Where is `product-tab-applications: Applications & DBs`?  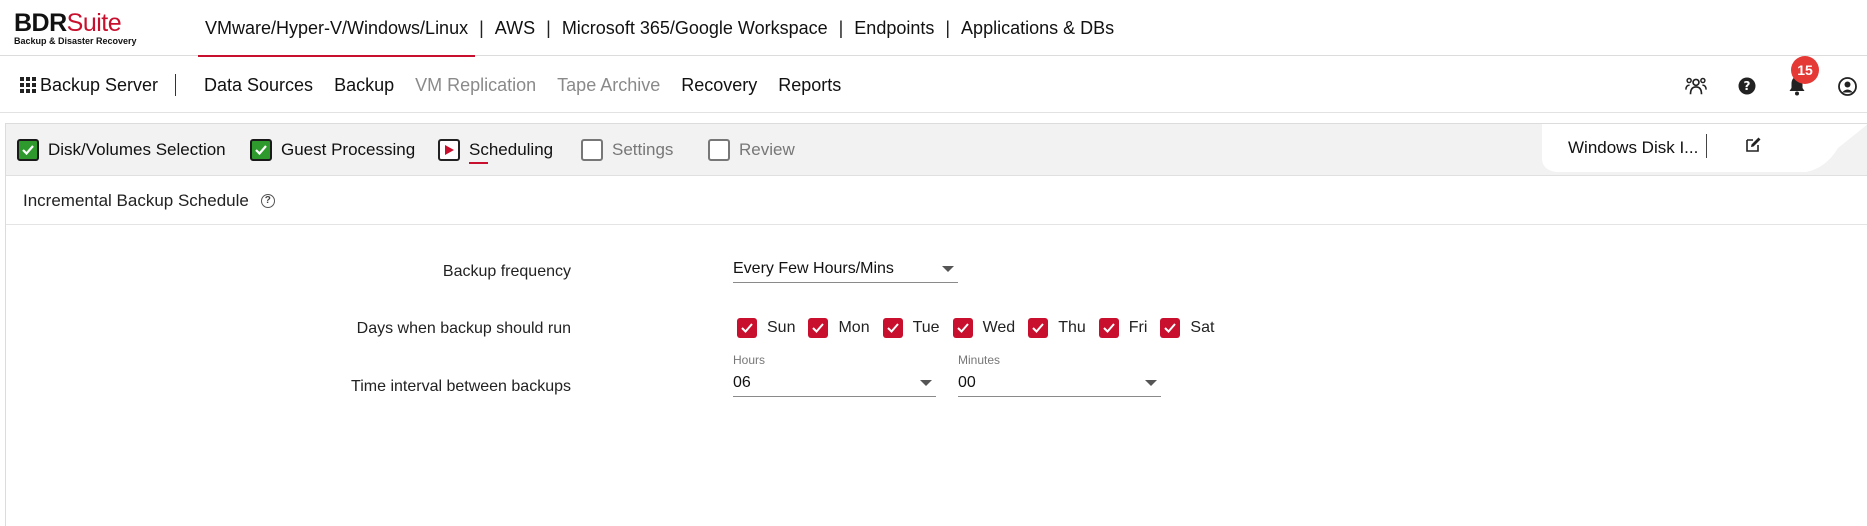
product-tab-applications: Applications & DBs is located at coordinates (1037, 28).